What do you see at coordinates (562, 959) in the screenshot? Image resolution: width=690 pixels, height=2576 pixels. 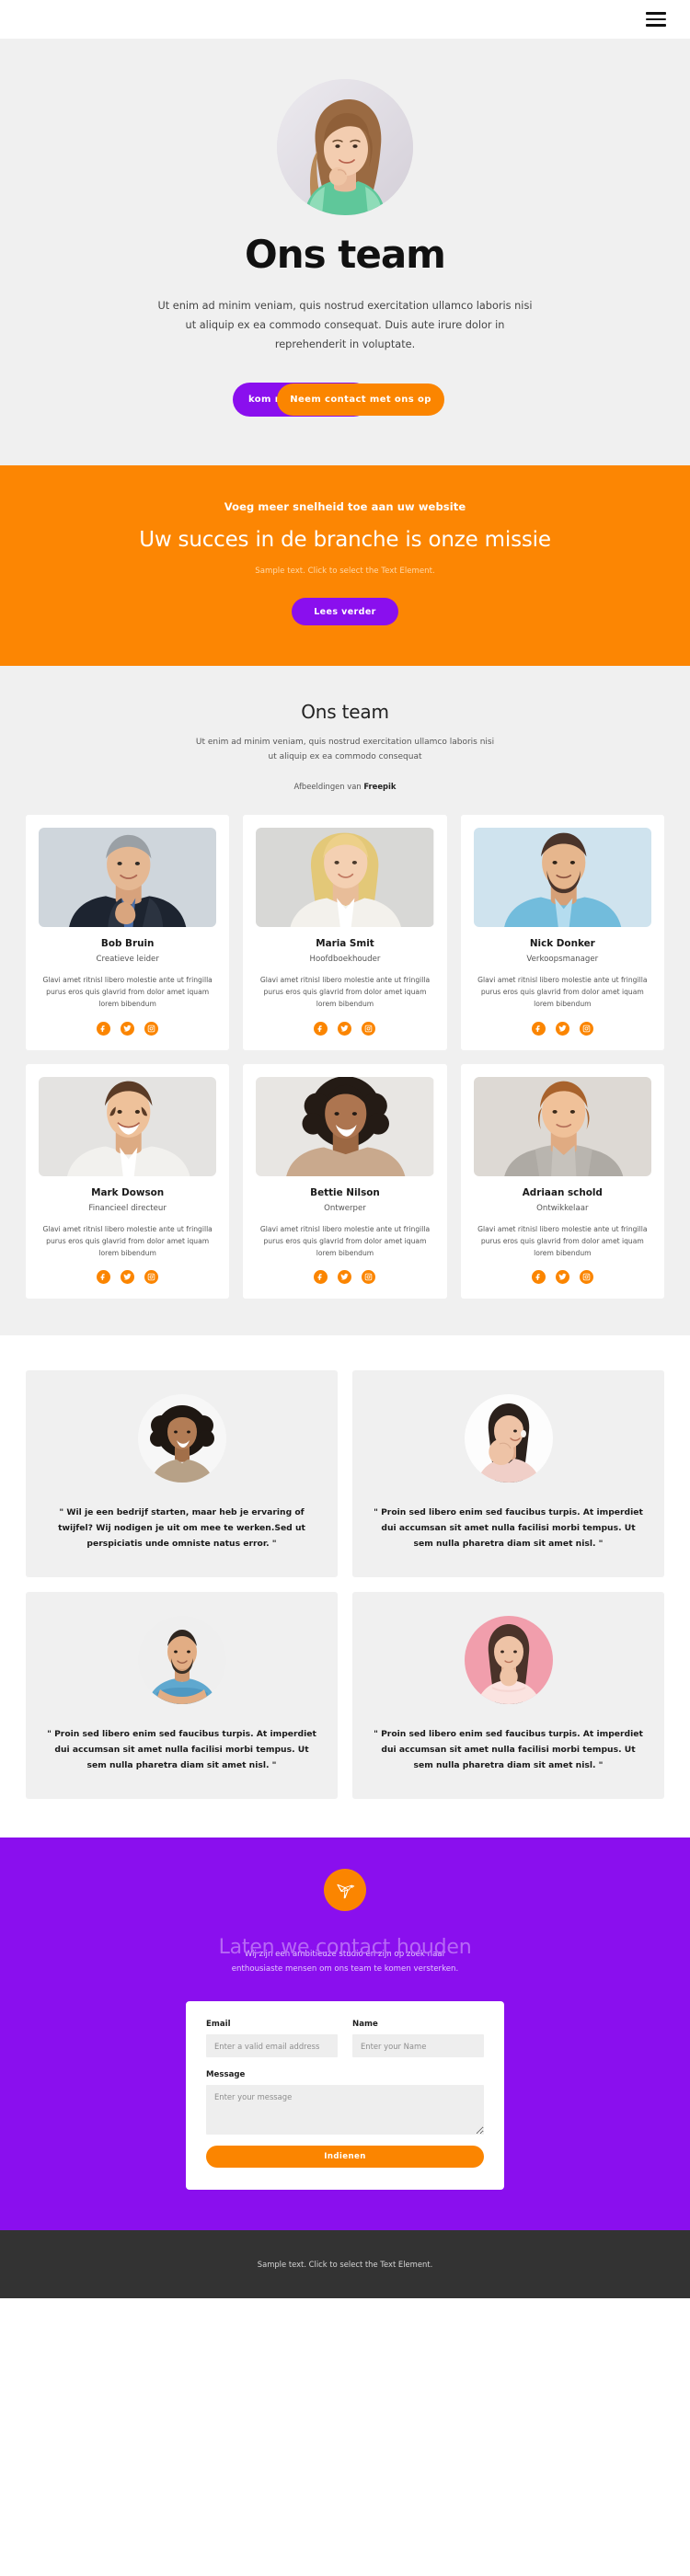 I see `member-role: Verkoopsmanager` at bounding box center [562, 959].